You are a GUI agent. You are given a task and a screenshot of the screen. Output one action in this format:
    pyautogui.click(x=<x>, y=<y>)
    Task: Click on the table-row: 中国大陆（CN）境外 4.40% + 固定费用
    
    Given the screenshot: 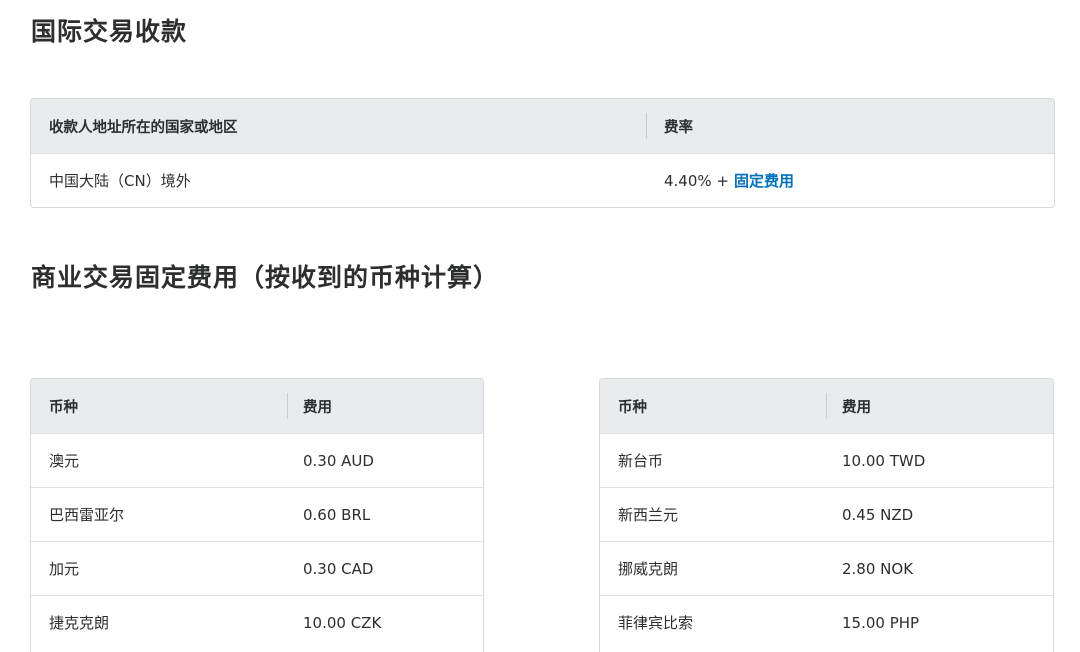 What is the action you would take?
    pyautogui.click(x=542, y=180)
    